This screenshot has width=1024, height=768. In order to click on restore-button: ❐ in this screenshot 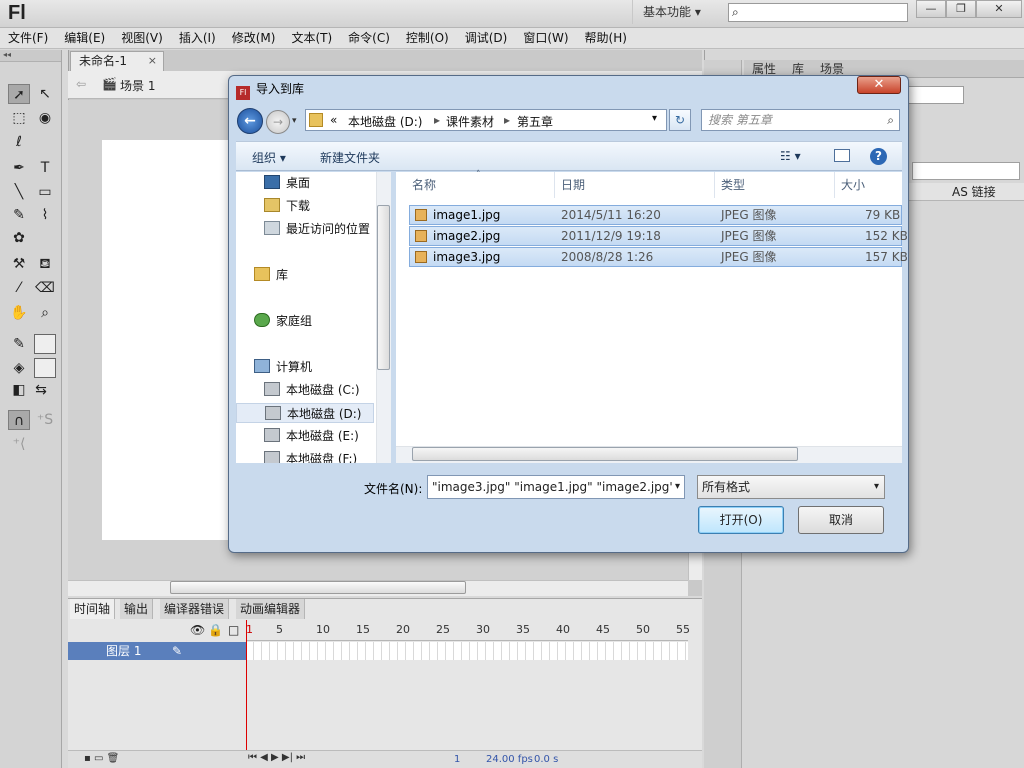, I will do `click(961, 9)`.